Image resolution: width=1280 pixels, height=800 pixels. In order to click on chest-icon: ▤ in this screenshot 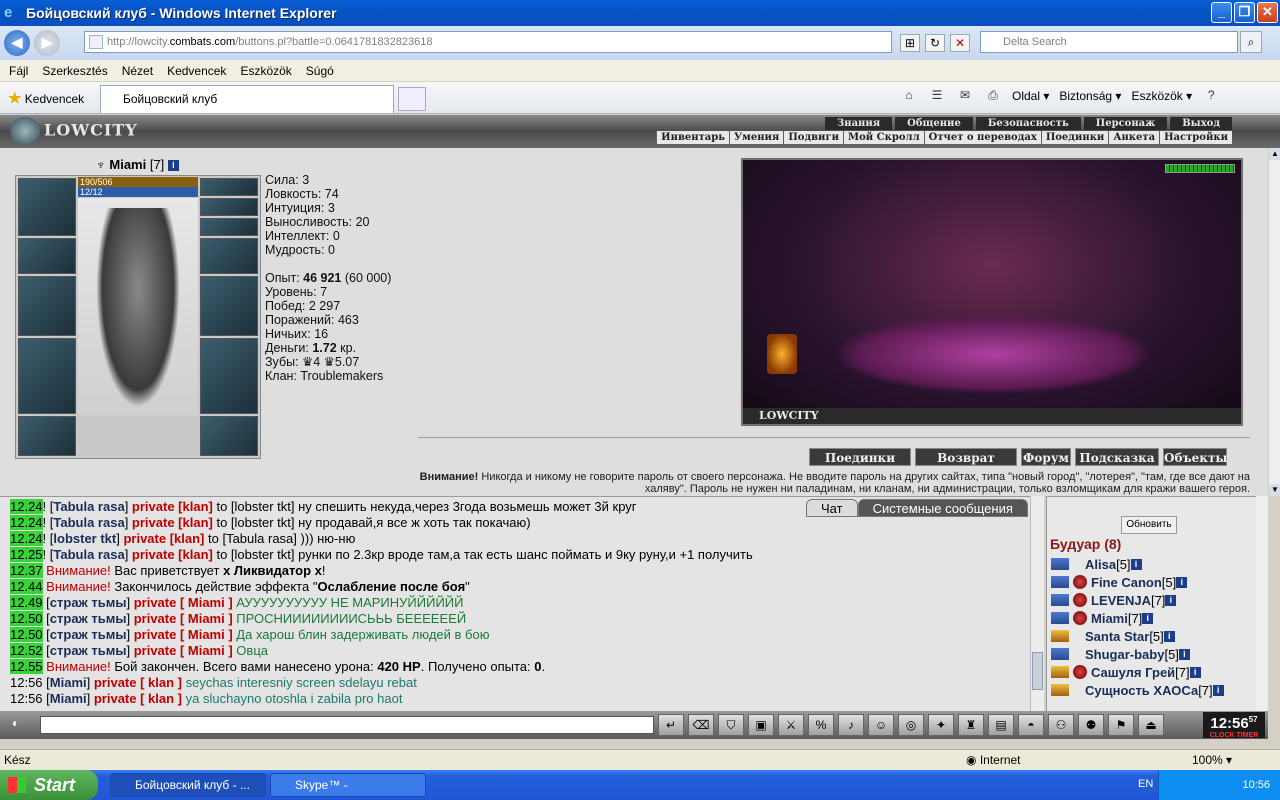, I will do `click(1001, 725)`.